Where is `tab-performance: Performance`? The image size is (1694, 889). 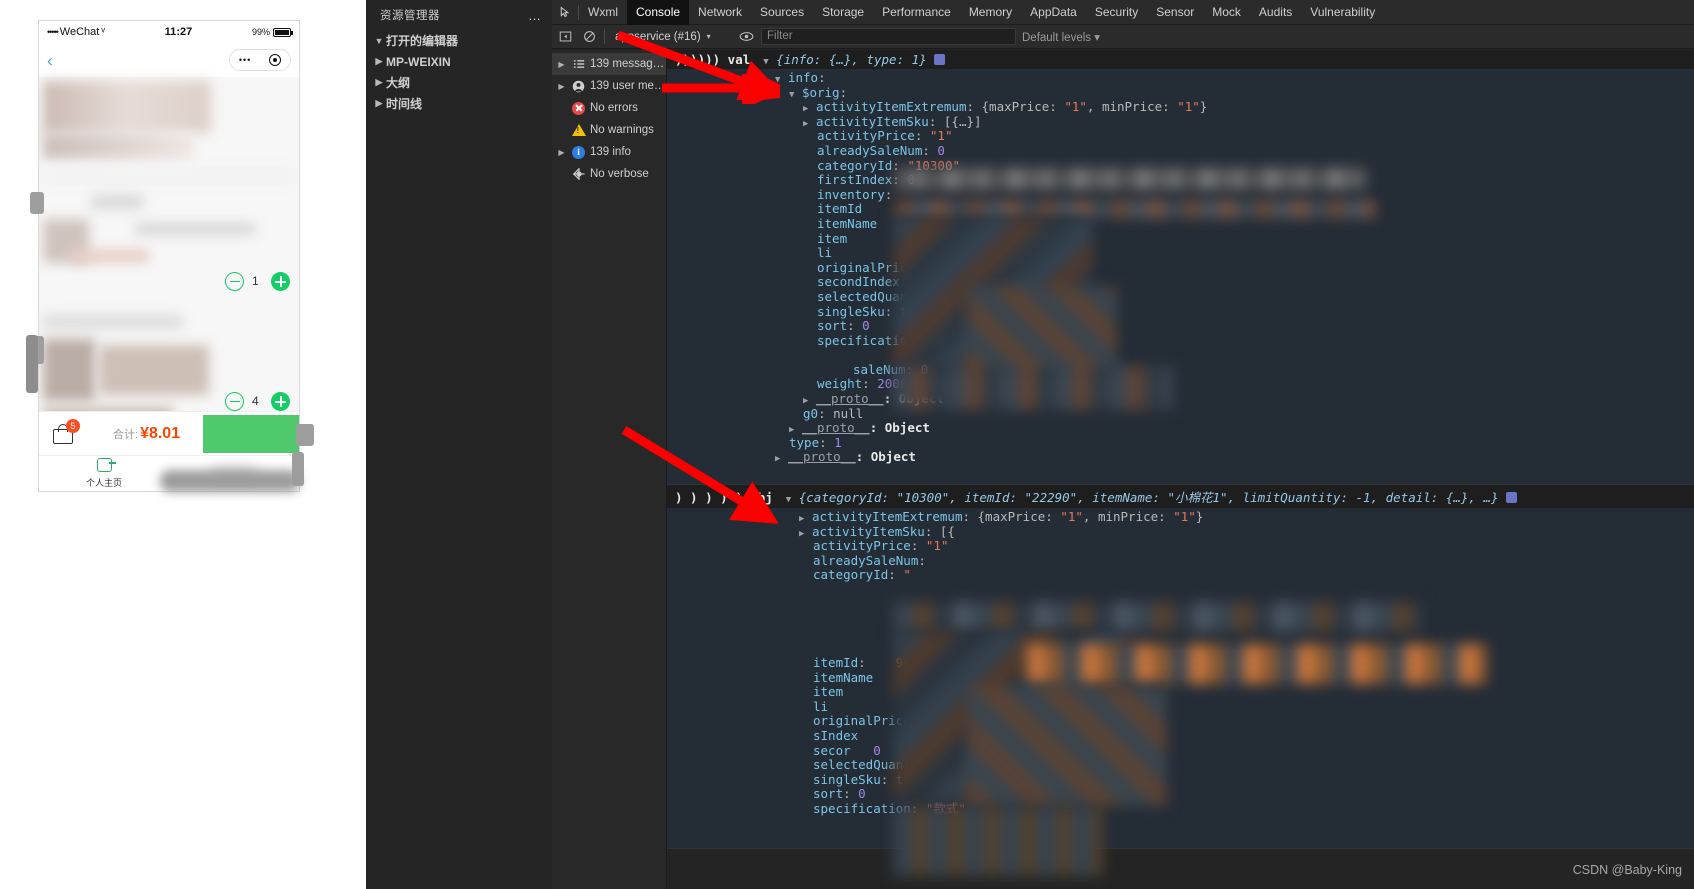
tab-performance: Performance is located at coordinates (916, 12).